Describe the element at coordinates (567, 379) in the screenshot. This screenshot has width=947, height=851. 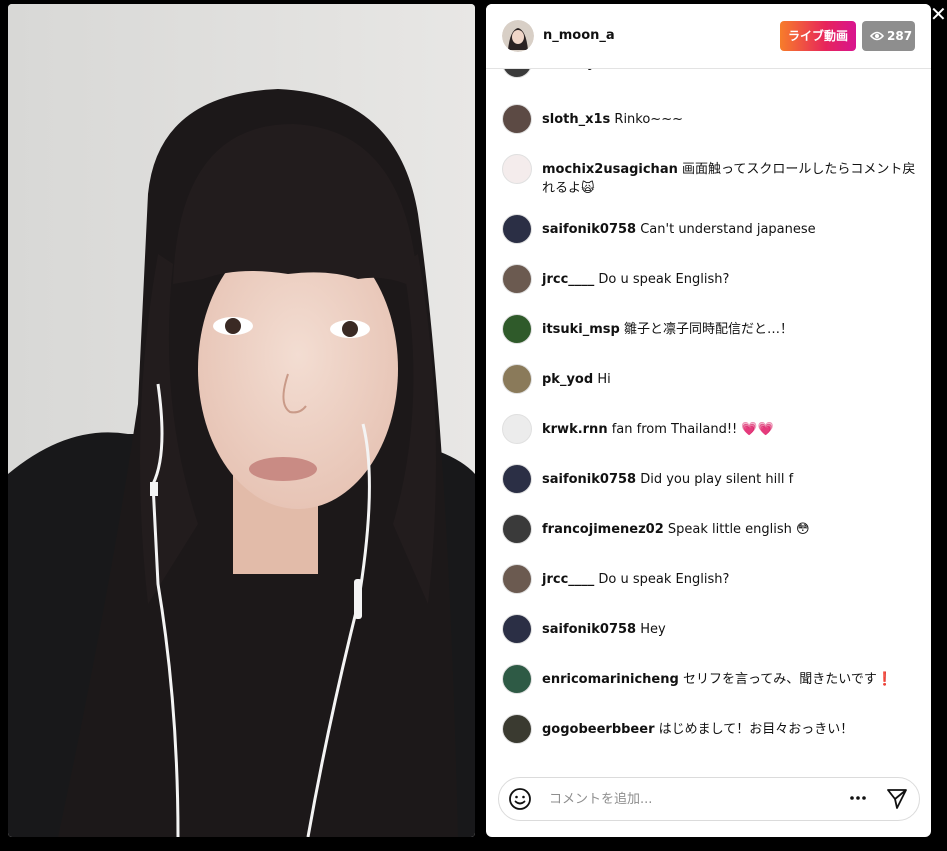
I see `commenter-username: pk_yod` at that location.